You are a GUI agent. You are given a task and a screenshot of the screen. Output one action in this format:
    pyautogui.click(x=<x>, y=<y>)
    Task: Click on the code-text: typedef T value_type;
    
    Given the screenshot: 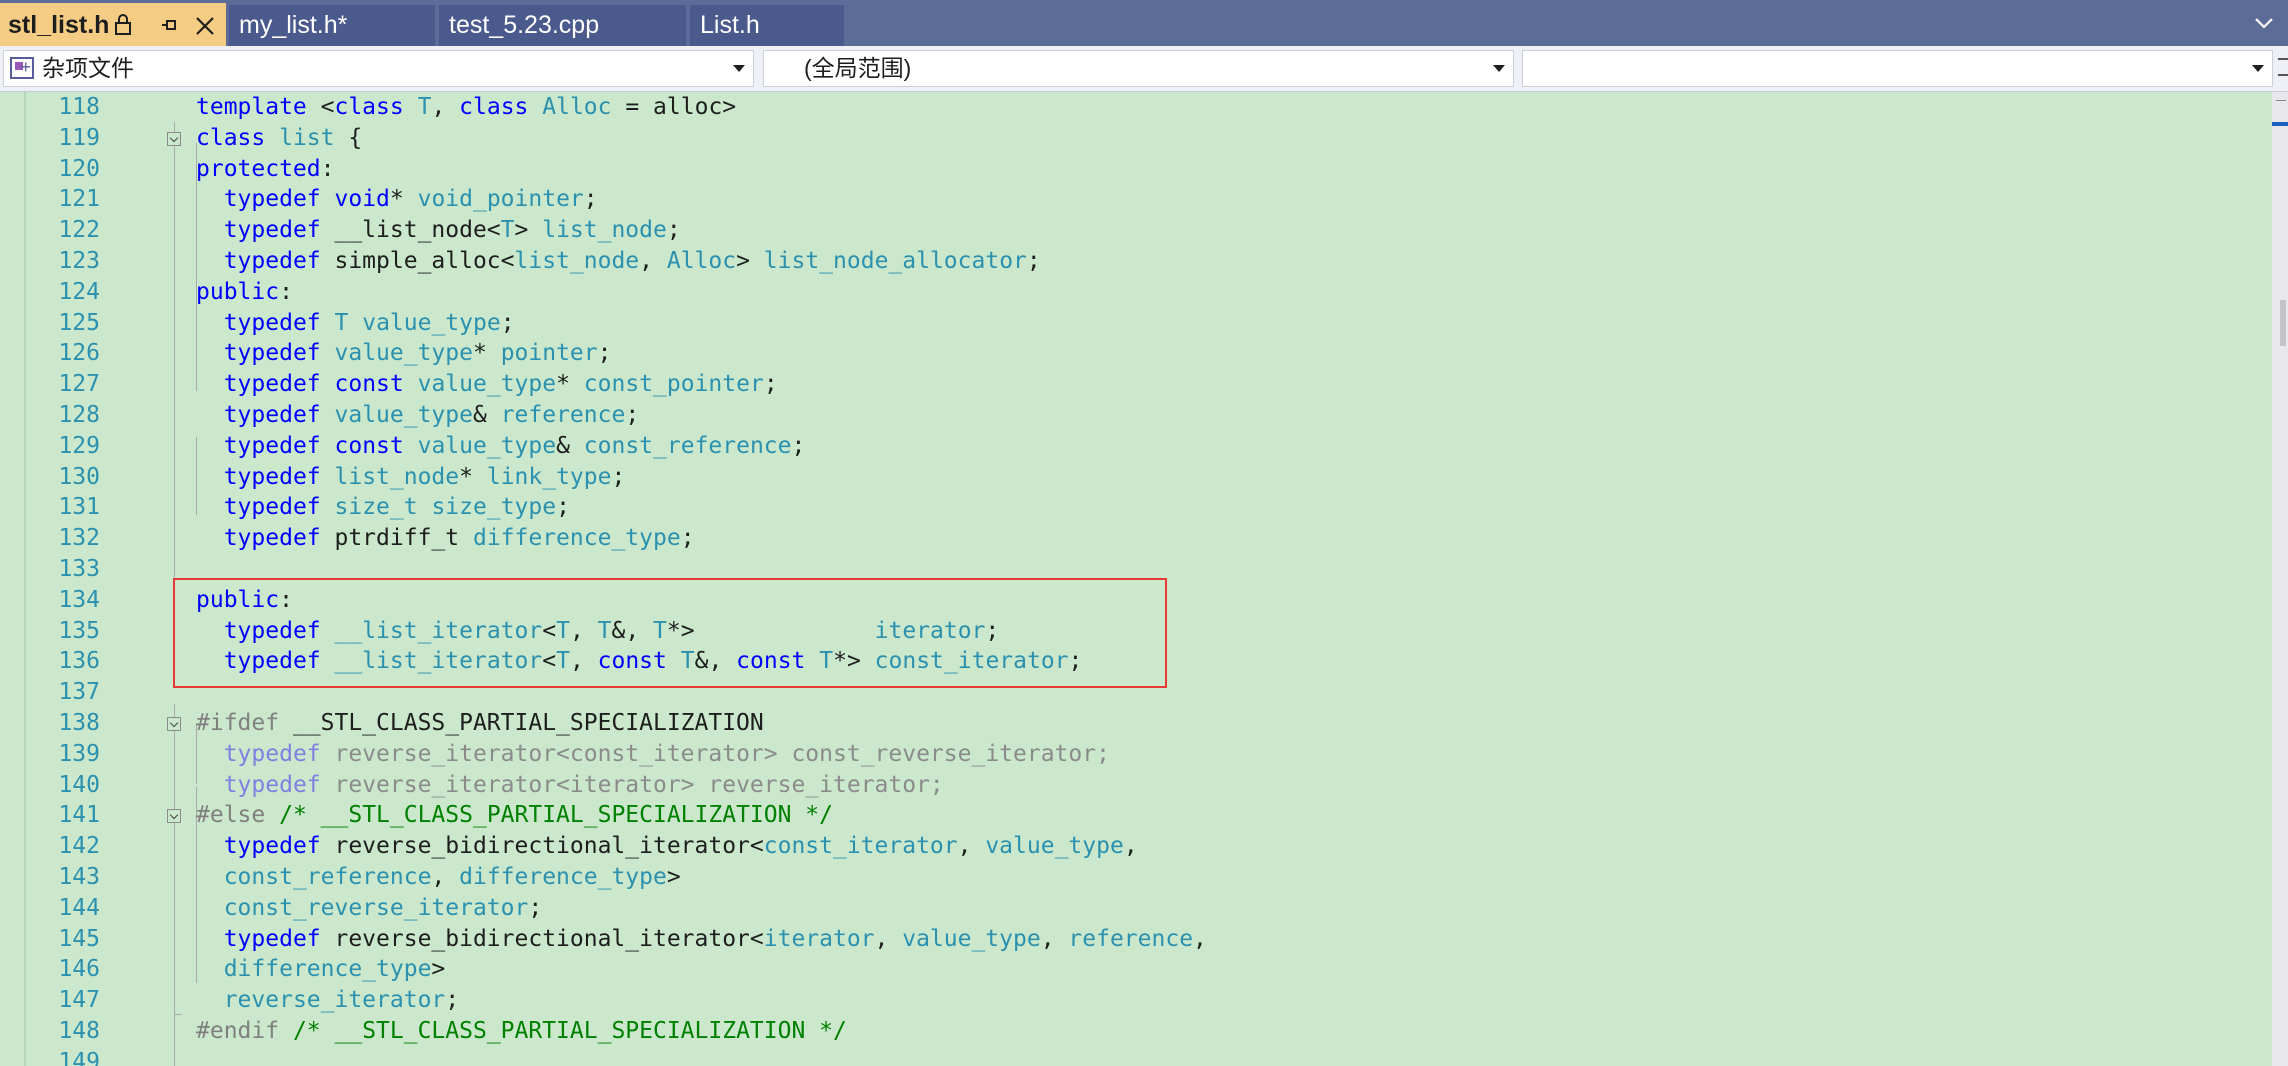 What is the action you would take?
    pyautogui.click(x=369, y=322)
    